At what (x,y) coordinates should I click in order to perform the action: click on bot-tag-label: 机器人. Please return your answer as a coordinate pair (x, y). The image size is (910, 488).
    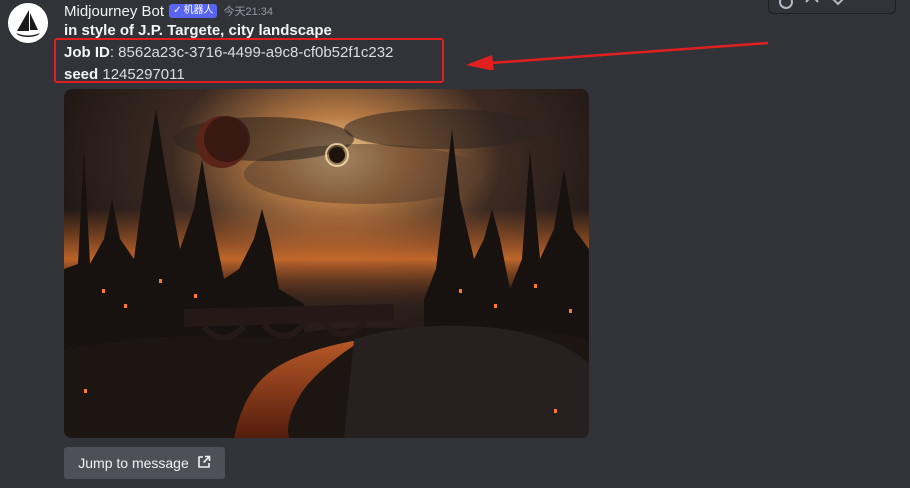
    Looking at the image, I should click on (198, 10).